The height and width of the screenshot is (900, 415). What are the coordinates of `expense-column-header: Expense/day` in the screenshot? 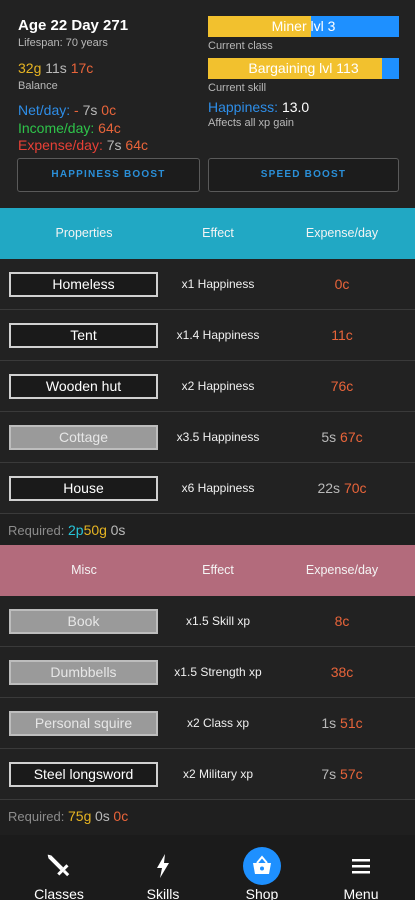 It's located at (342, 570).